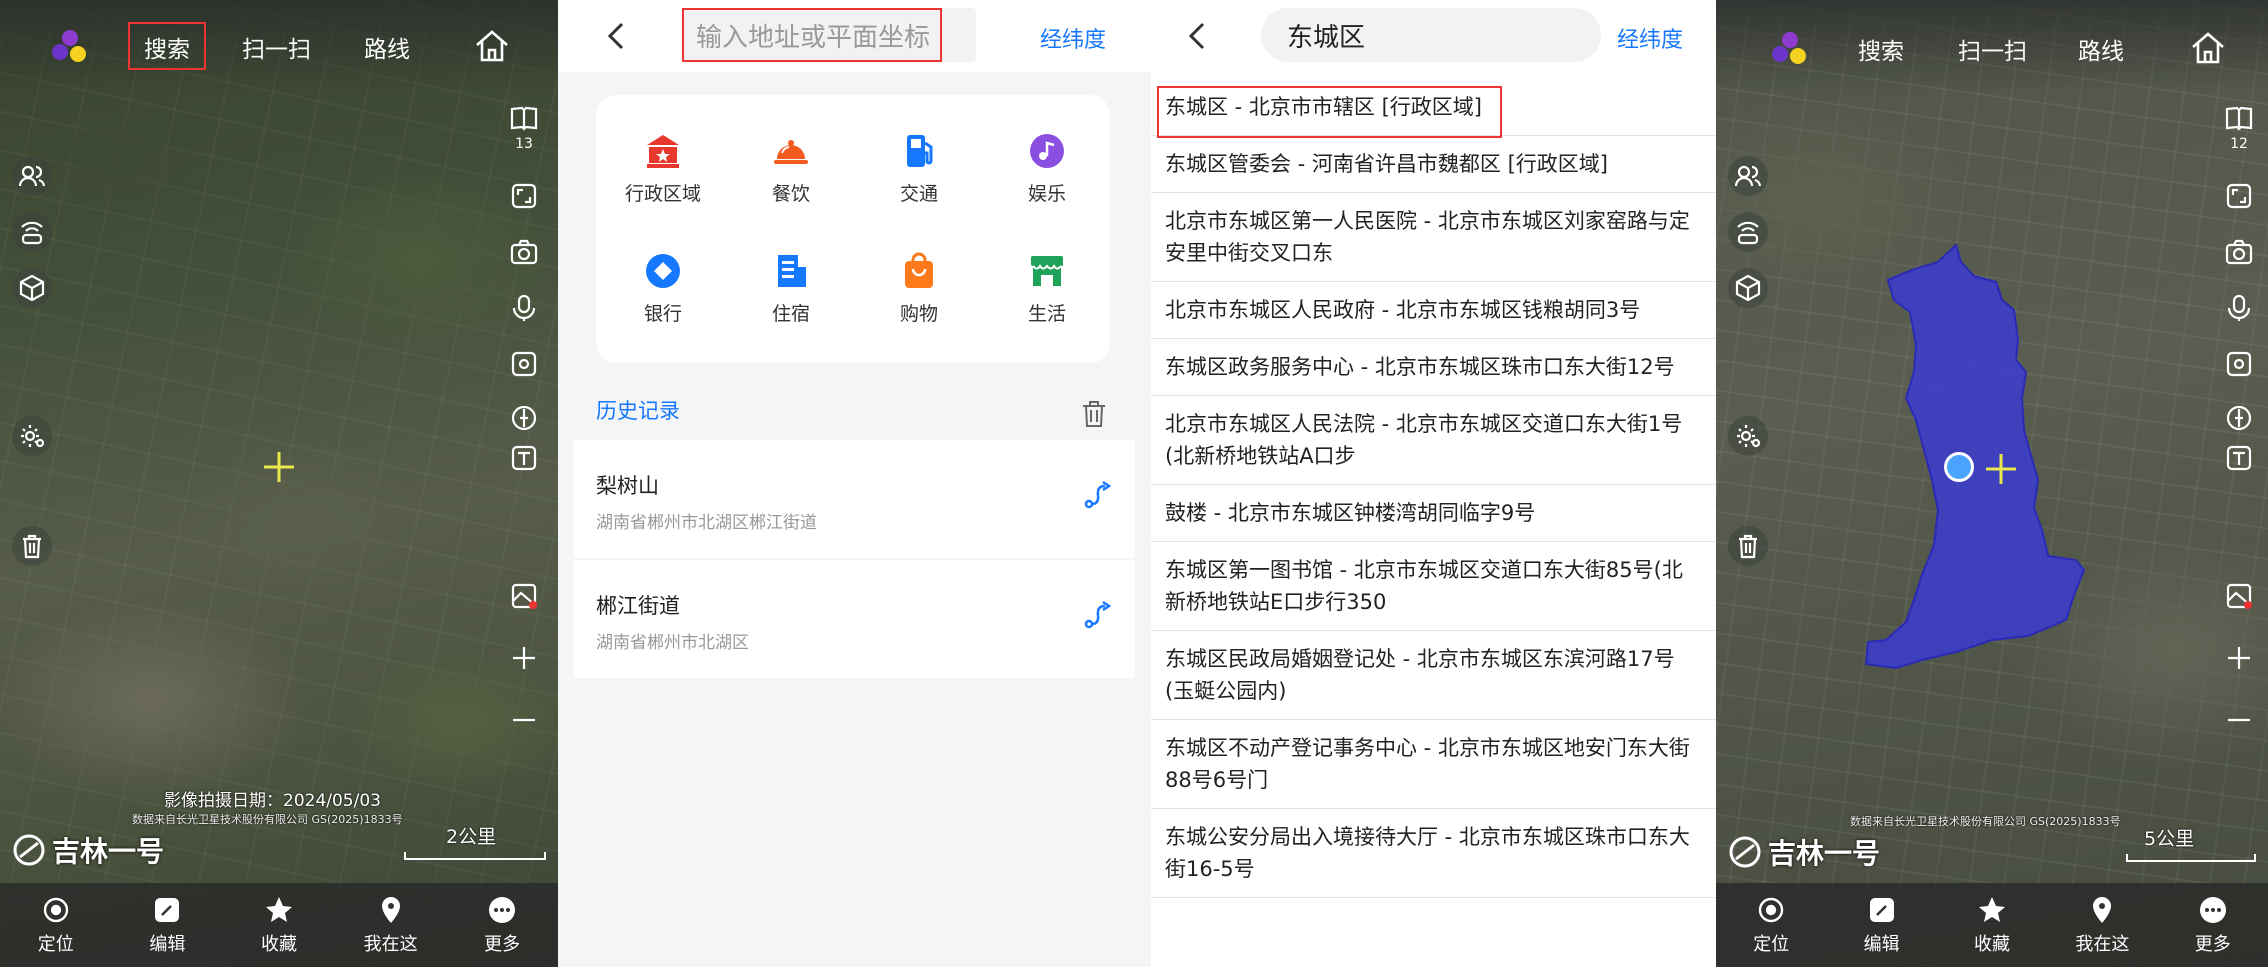 This screenshot has height=967, width=2268. Describe the element at coordinates (2001, 469) in the screenshot. I see `map-center-crosshair-icon` at that location.